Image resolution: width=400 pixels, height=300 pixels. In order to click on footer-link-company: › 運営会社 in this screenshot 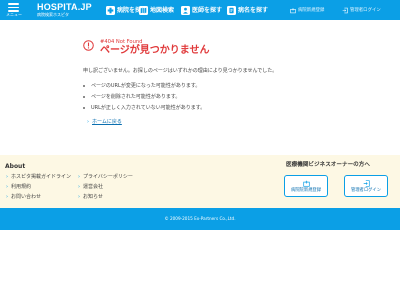, I will do `click(105, 189)`.